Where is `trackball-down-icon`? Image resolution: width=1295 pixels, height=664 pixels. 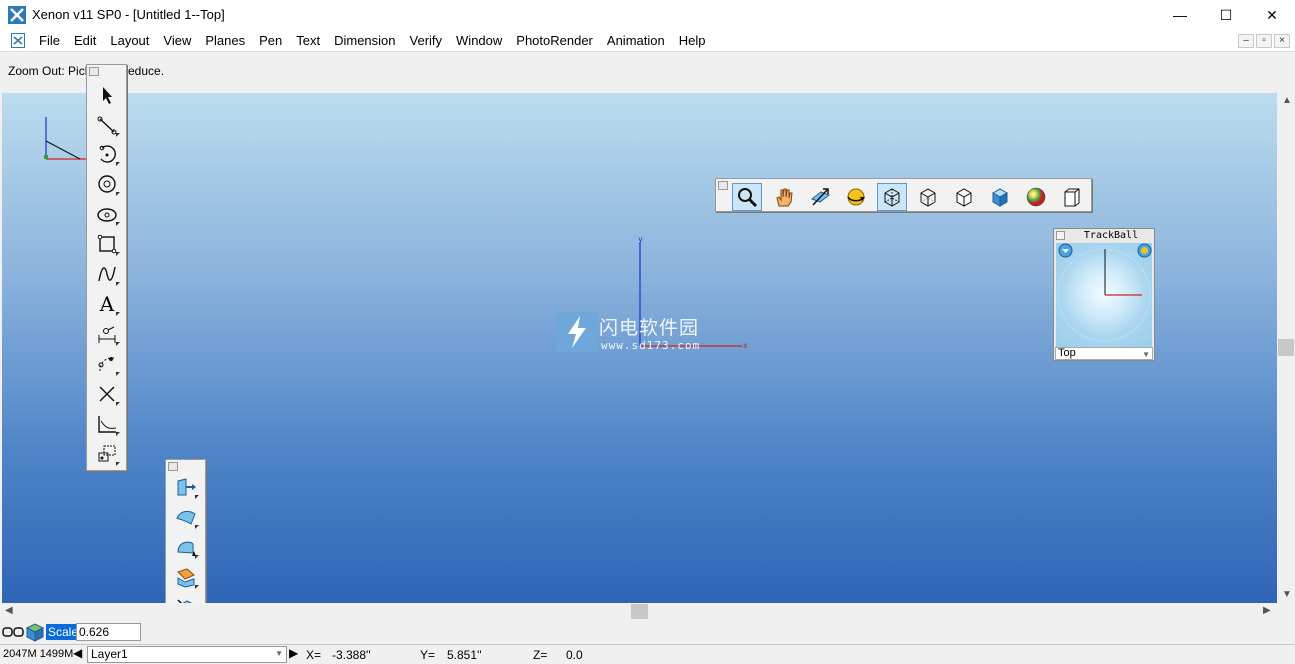
trackball-down-icon is located at coordinates (1065, 250).